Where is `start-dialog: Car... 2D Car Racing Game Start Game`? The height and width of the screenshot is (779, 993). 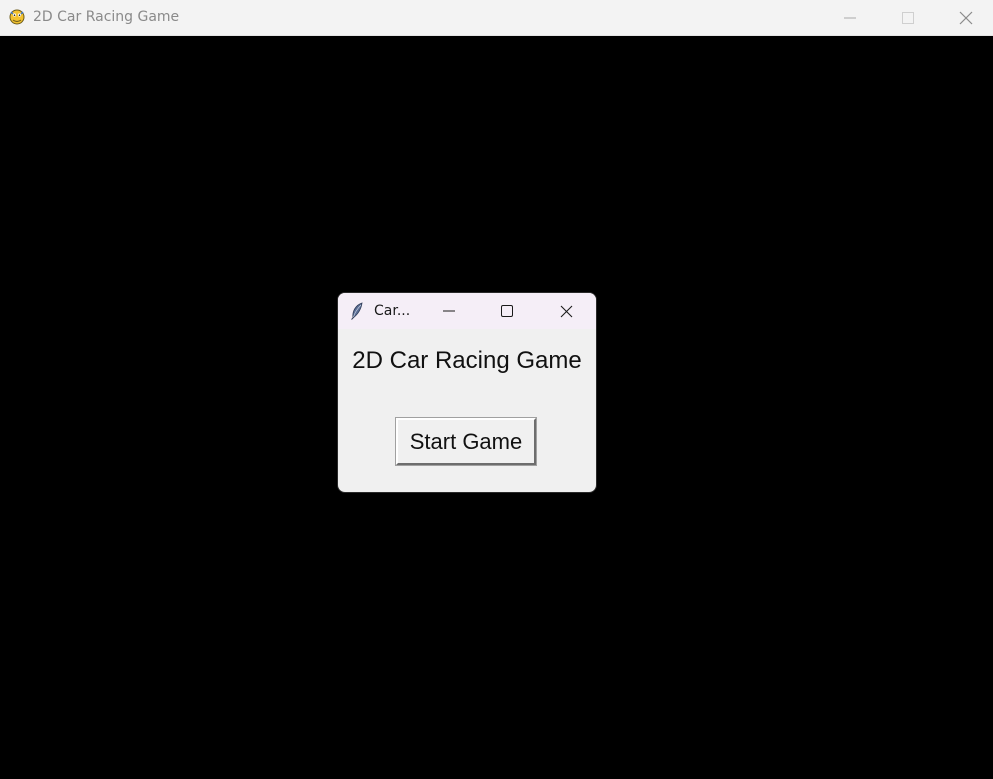
start-dialog: Car... 2D Car Racing Game Start Game is located at coordinates (467, 392).